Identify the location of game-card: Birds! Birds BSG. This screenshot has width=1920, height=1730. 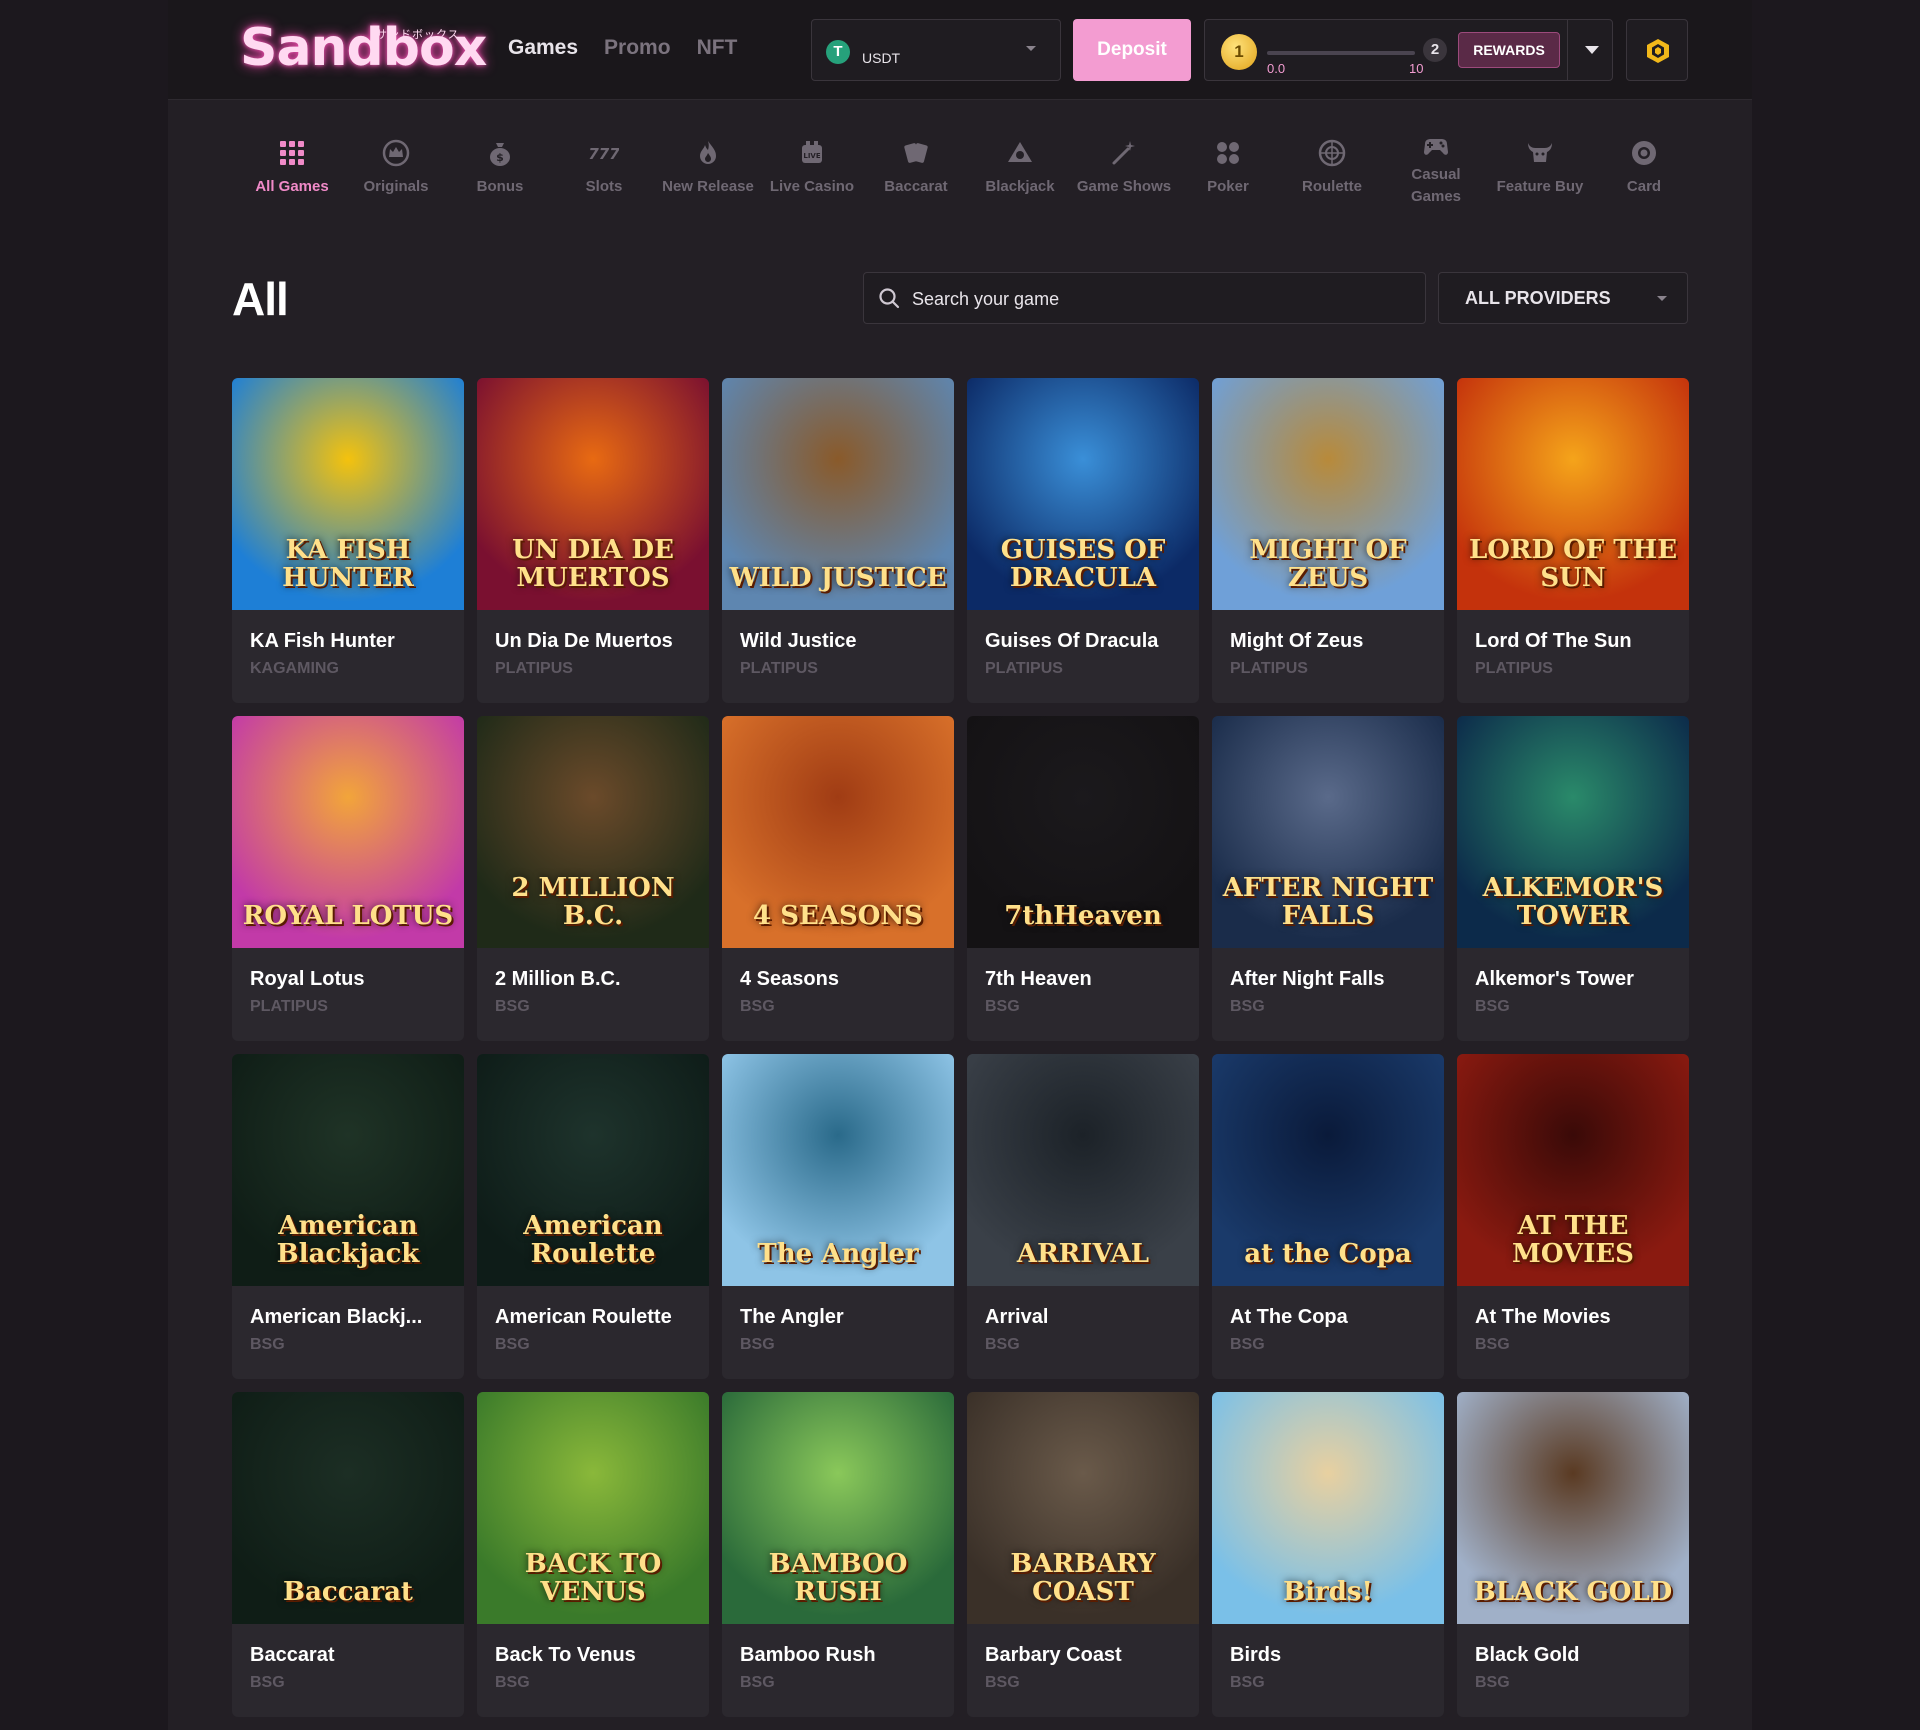
(1328, 1554).